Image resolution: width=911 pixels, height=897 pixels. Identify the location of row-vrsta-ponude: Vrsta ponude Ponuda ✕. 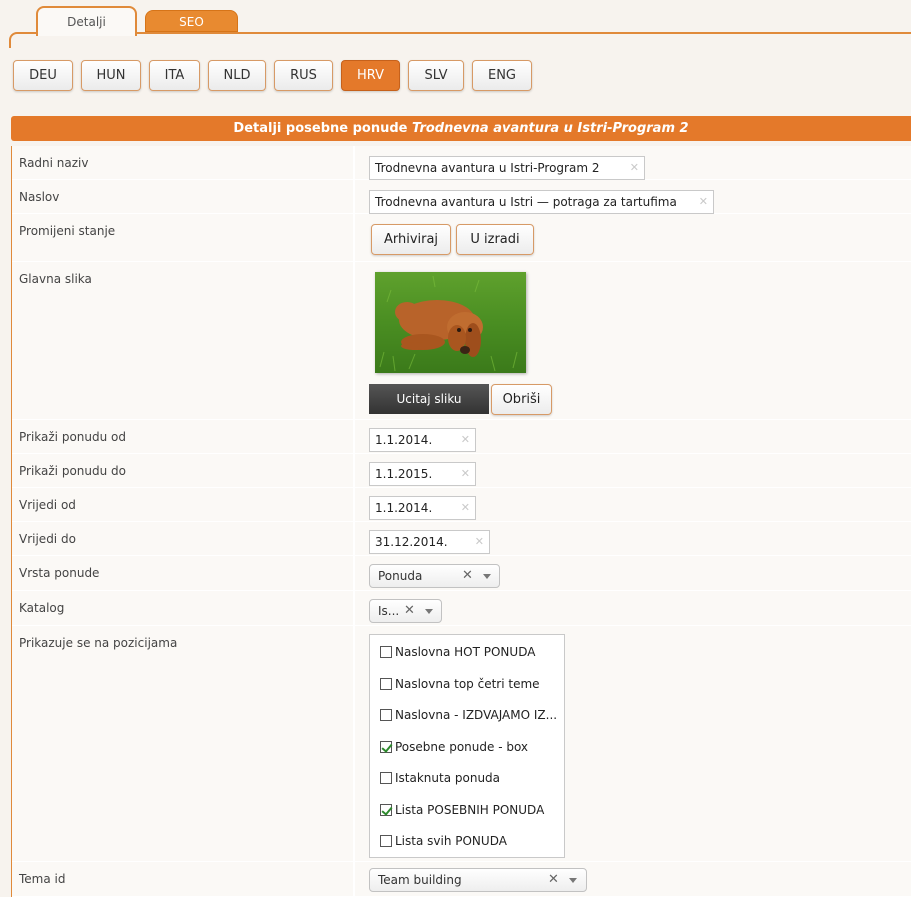
(461, 573).